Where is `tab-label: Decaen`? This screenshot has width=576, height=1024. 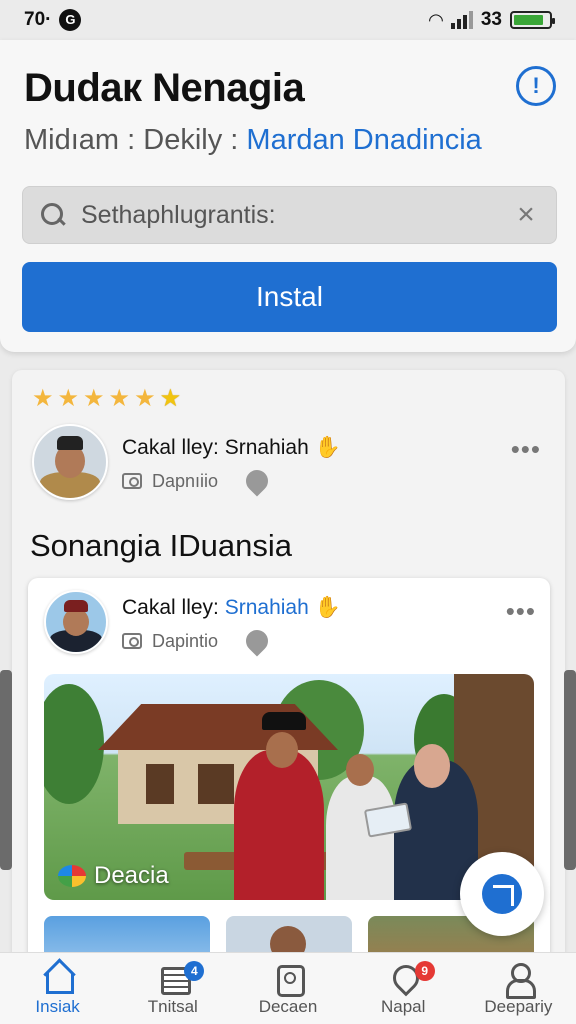
tab-label: Decaen is located at coordinates (288, 1006).